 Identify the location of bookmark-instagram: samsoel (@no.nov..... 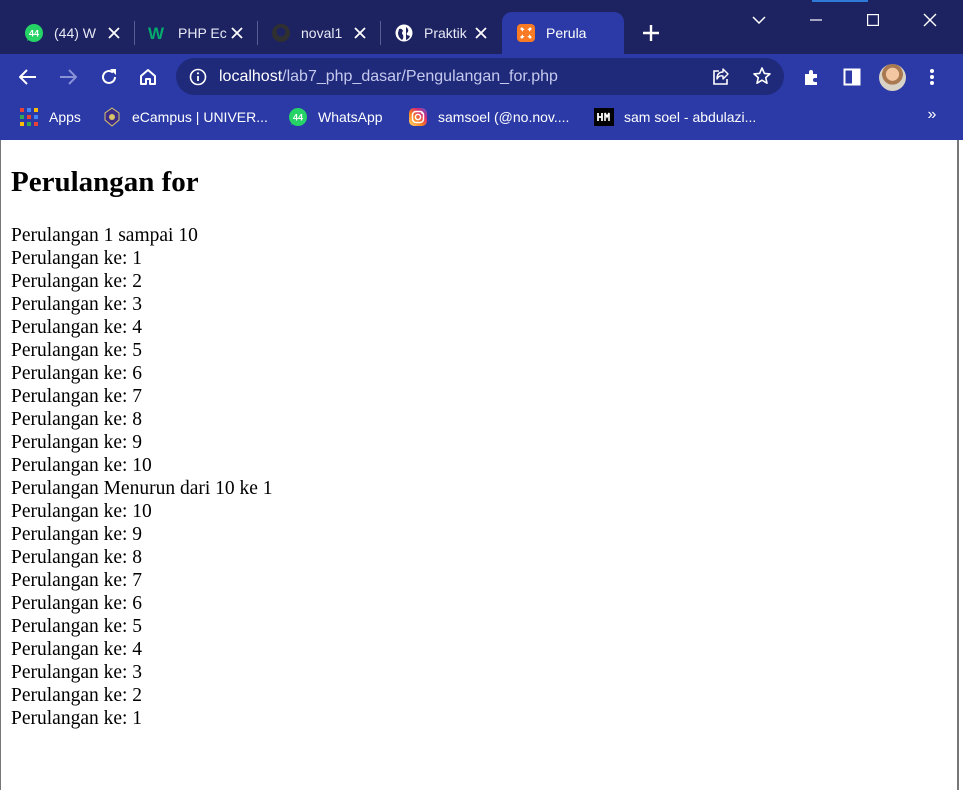
(488, 117).